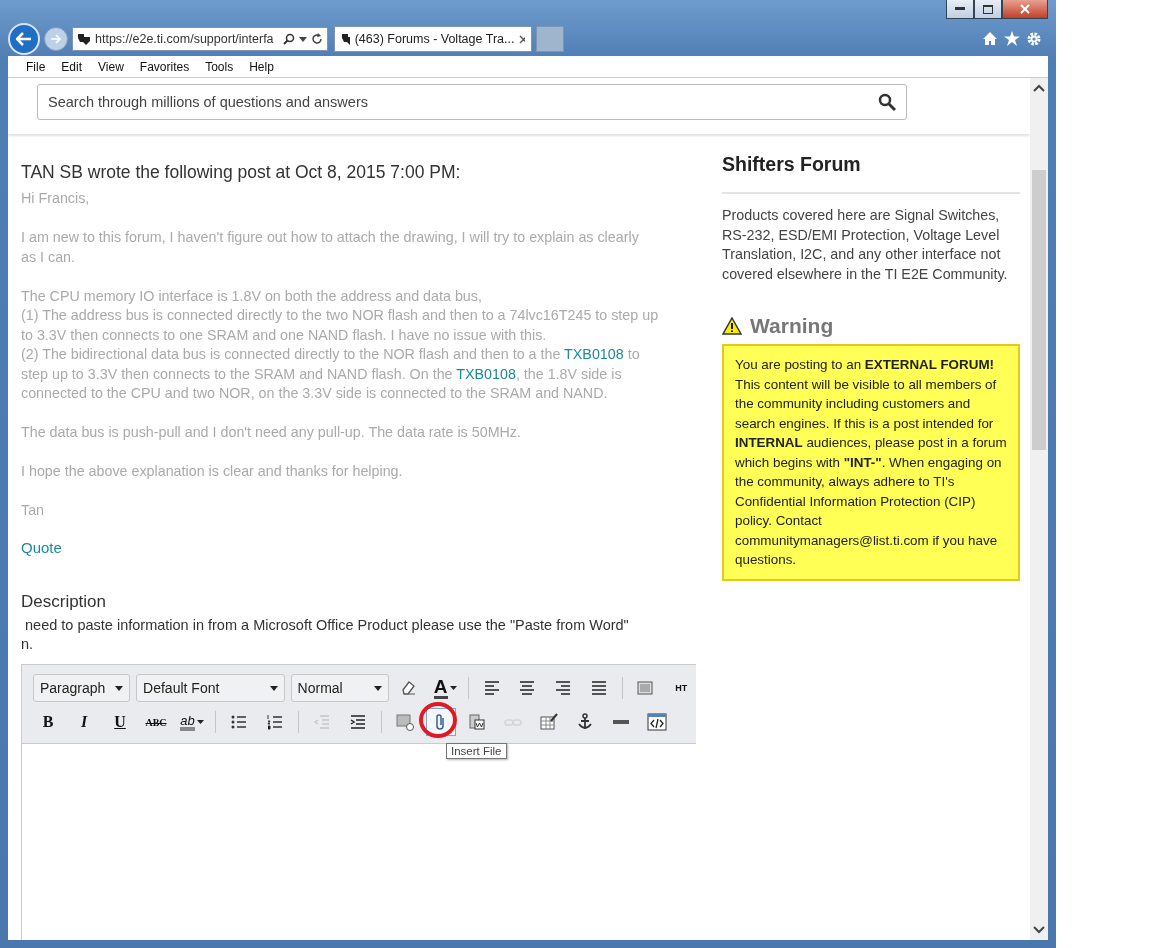 The image size is (1152, 948). Describe the element at coordinates (327, 625) in the screenshot. I see `help-text: need to paste information in from a Microsoft Office Product please use the "Paste from Word"` at that location.